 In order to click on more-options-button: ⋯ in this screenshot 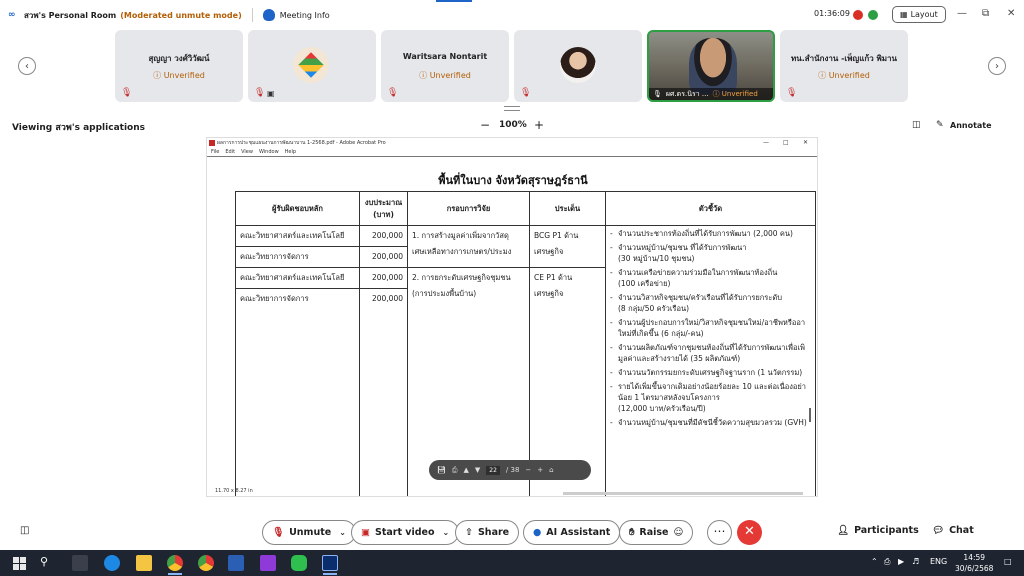, I will do `click(719, 532)`.